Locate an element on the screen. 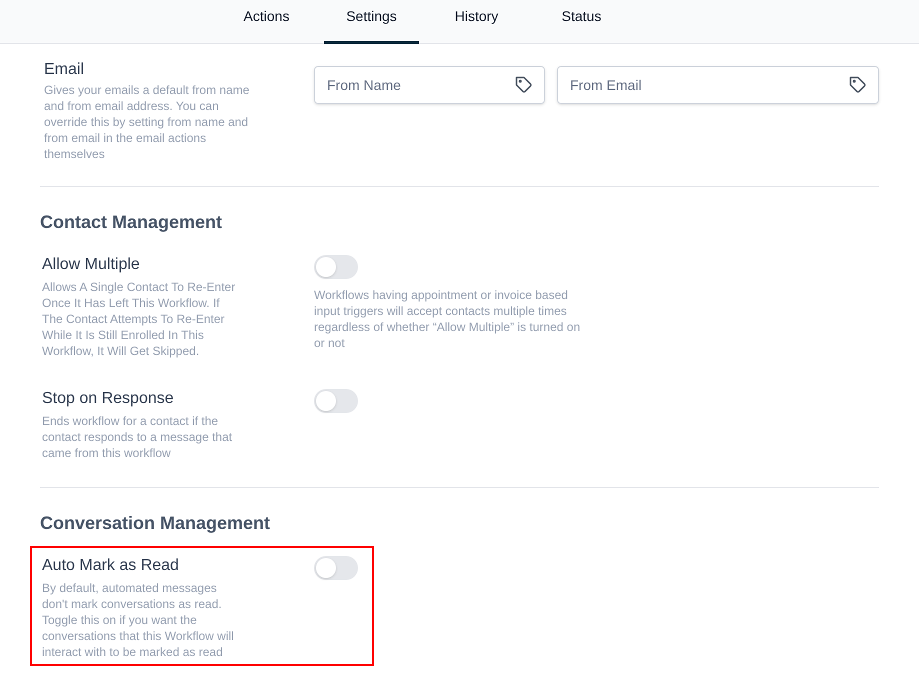  setting-title: Stop on Response is located at coordinates (108, 399).